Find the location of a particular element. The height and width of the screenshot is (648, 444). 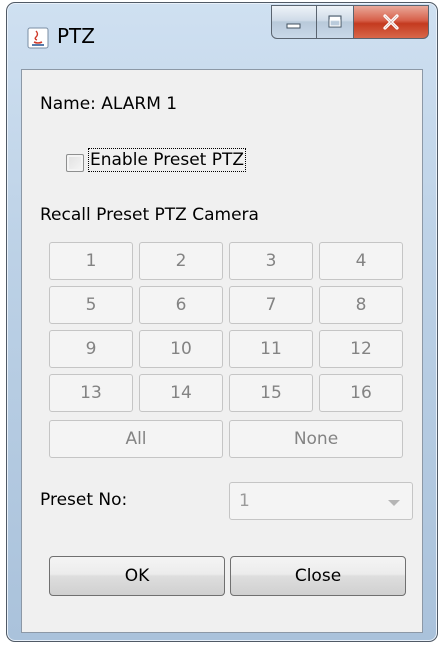

java-app-icon is located at coordinates (38, 38).